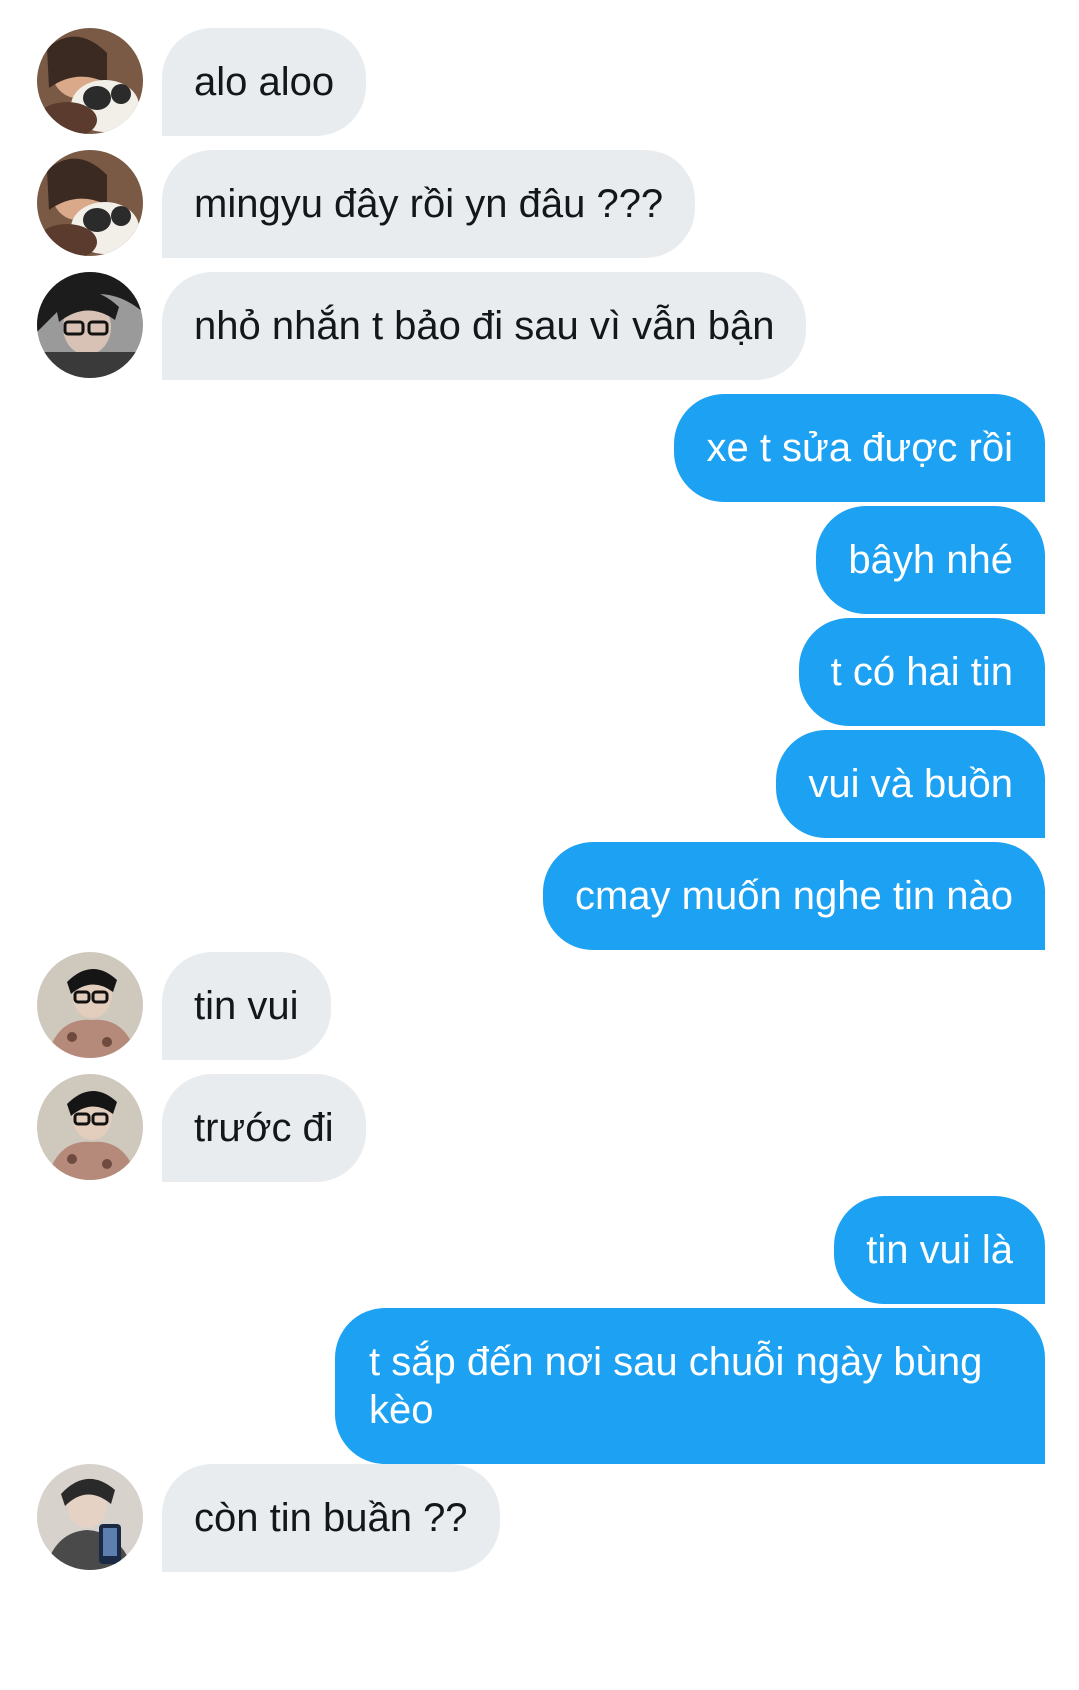  I want to click on outgoing-message-bubble: t sắp đến nơi sau chuỗi ngày bùng kèo, so click(690, 1386).